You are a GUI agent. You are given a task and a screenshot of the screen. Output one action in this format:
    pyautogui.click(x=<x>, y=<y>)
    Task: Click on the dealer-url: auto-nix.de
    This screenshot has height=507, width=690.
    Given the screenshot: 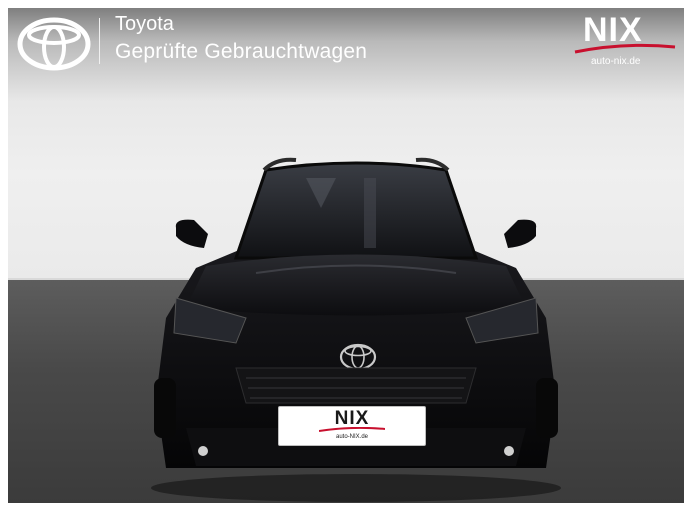 What is the action you would take?
    pyautogui.click(x=616, y=61)
    